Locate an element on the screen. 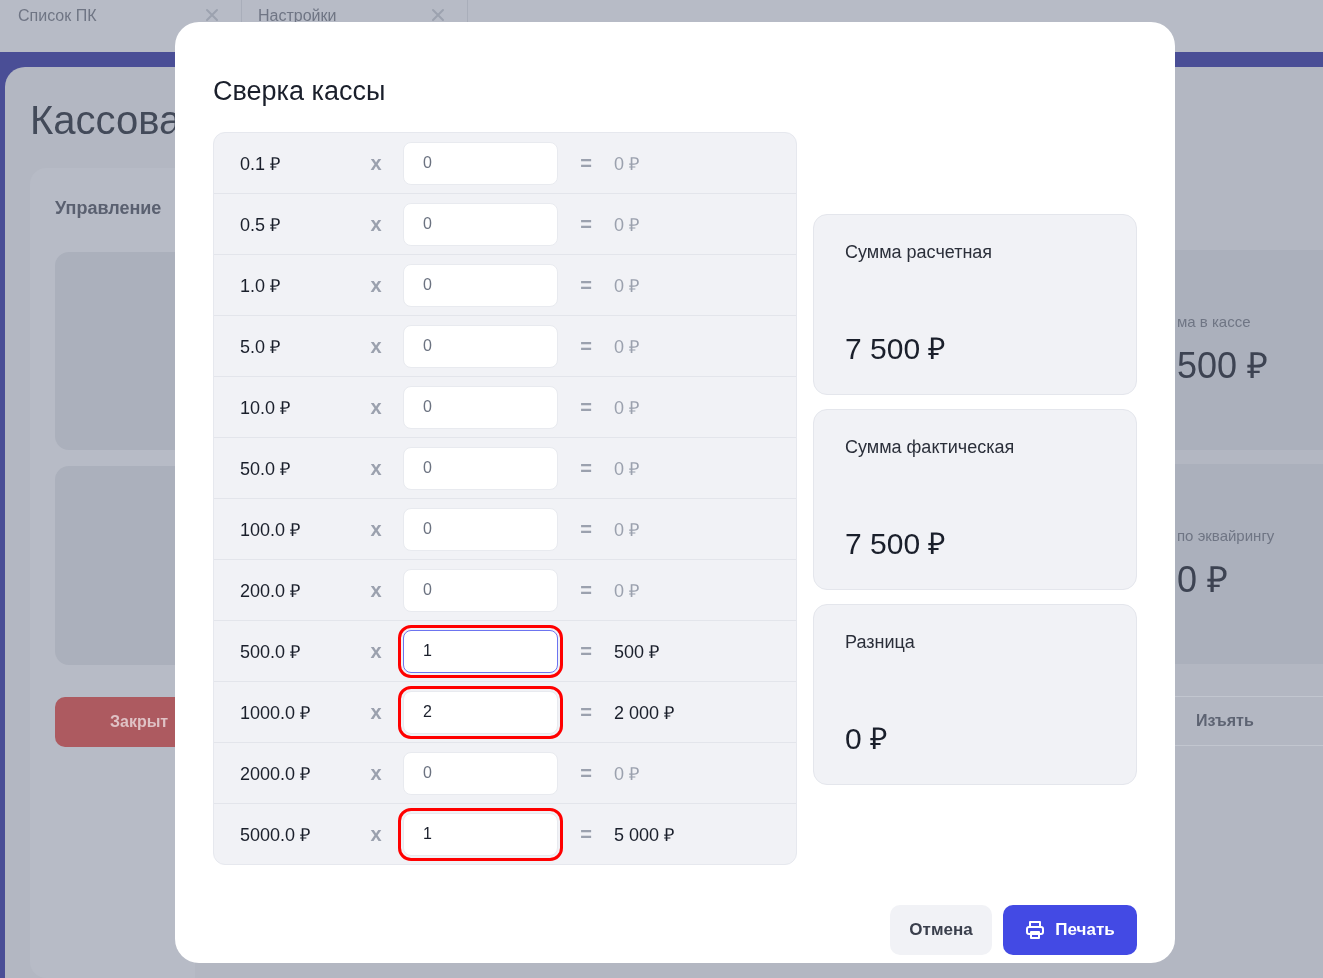 The width and height of the screenshot is (1323, 978). cancel-button: Отмена is located at coordinates (941, 930).